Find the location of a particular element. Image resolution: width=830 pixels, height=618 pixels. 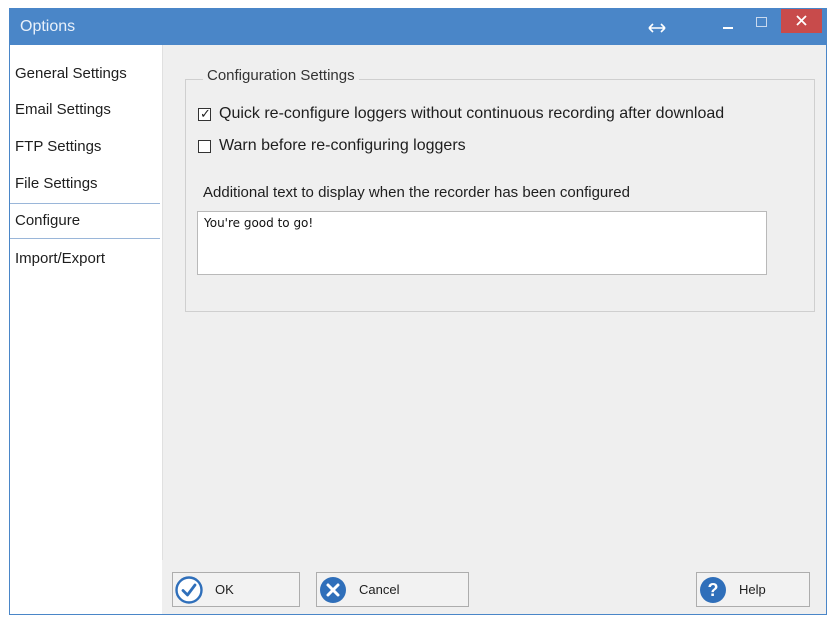

sidebar-item-ftp-settings: FTP Settings is located at coordinates (85, 147).